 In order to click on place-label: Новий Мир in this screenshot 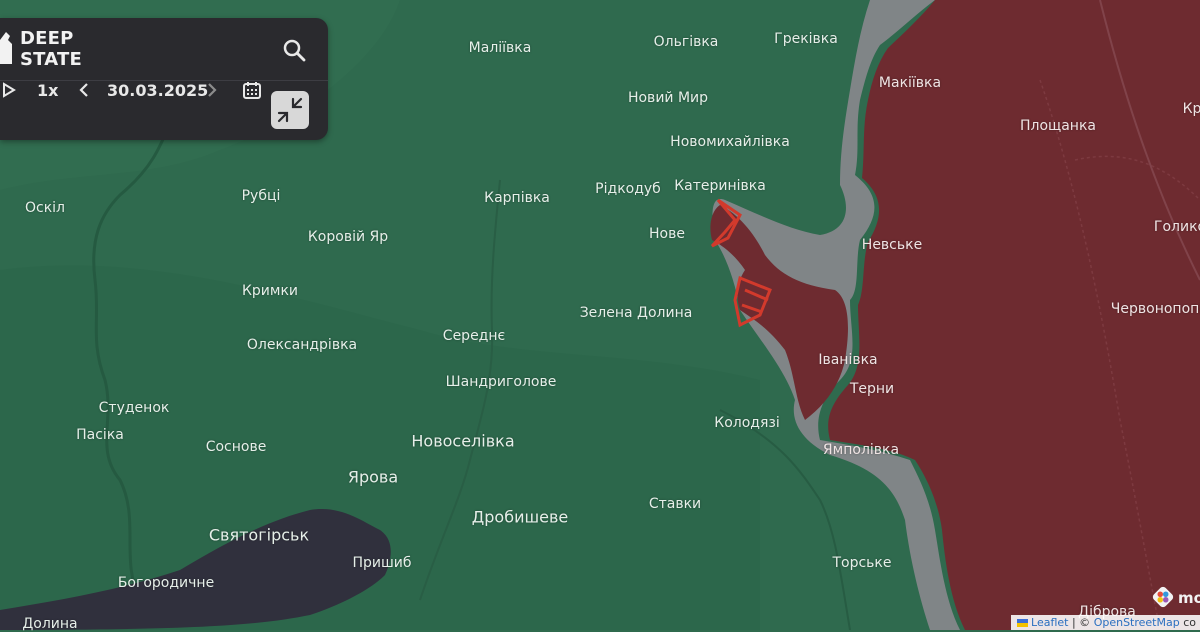, I will do `click(668, 98)`.